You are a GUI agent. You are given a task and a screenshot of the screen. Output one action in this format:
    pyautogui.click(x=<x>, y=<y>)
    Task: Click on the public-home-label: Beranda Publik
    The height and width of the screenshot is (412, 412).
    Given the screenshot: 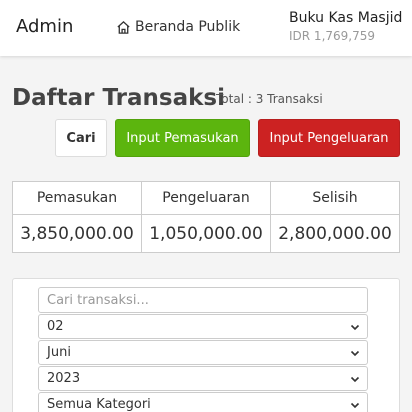 What is the action you would take?
    pyautogui.click(x=188, y=27)
    